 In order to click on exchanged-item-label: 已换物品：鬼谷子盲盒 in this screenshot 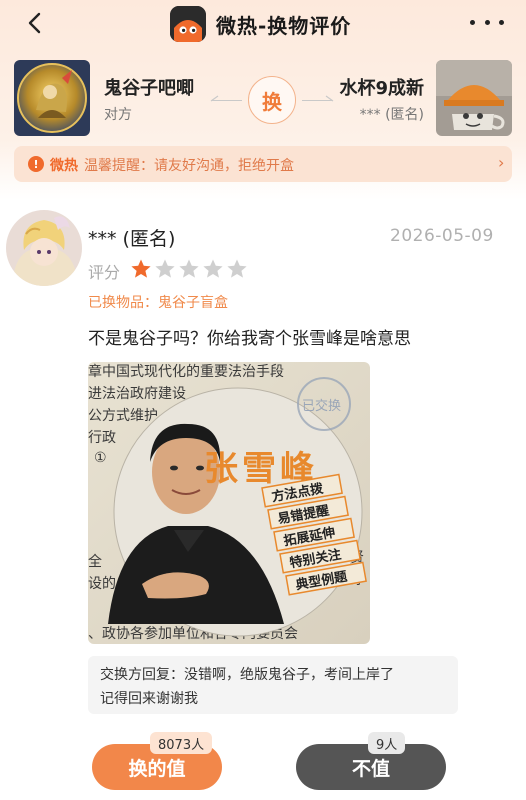, I will do `click(158, 303)`.